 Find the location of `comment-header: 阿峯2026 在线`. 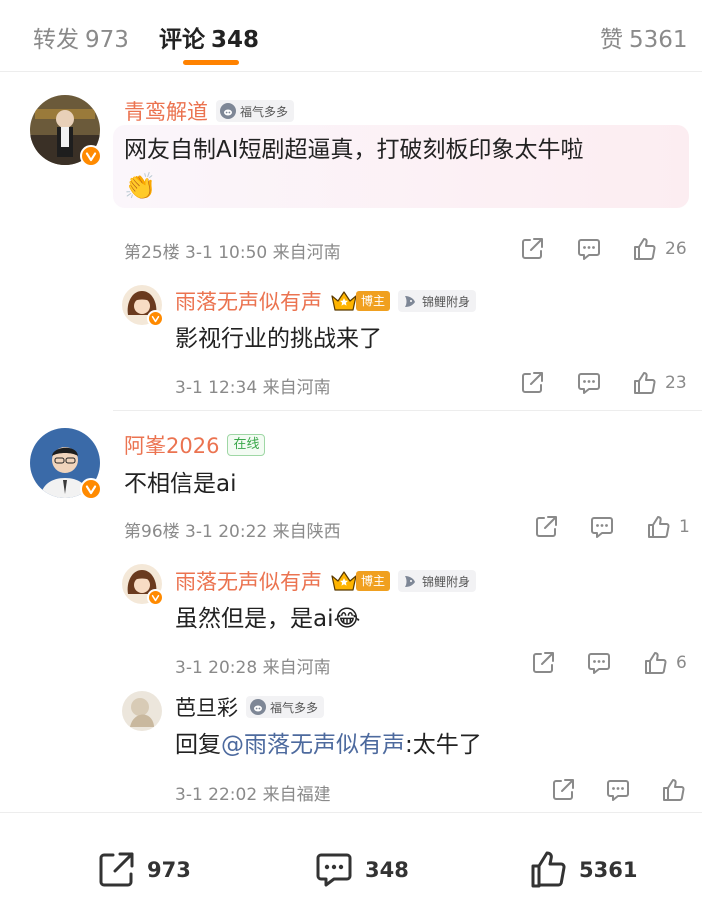

comment-header: 阿峯2026 在线 is located at coordinates (195, 445).